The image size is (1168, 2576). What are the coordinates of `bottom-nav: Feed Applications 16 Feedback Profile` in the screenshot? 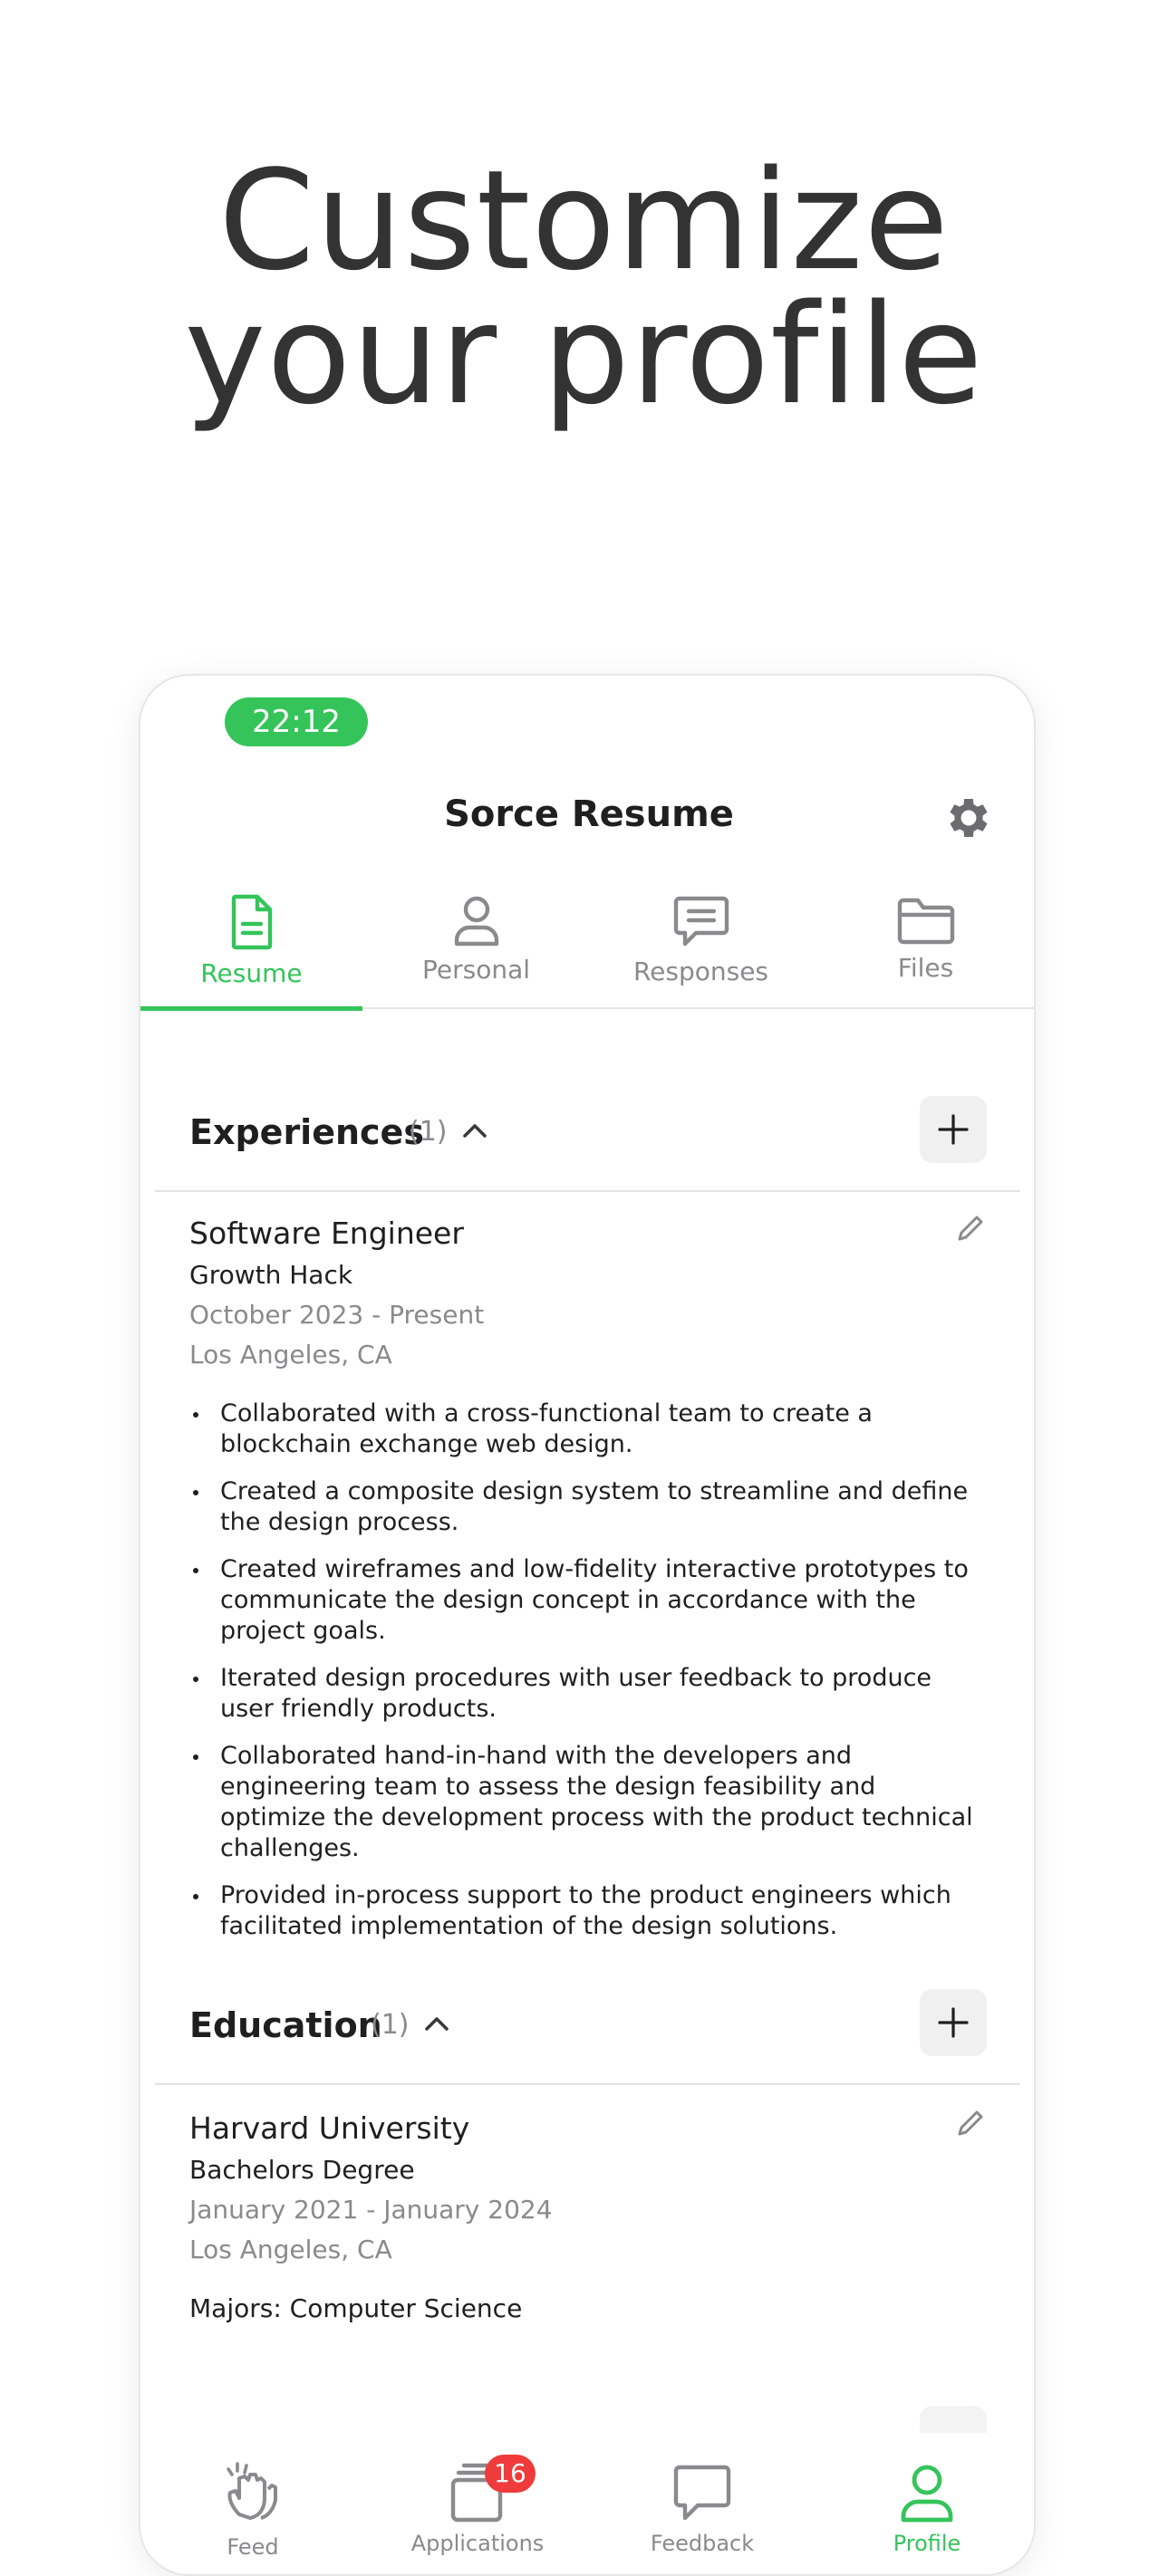 It's located at (587, 2503).